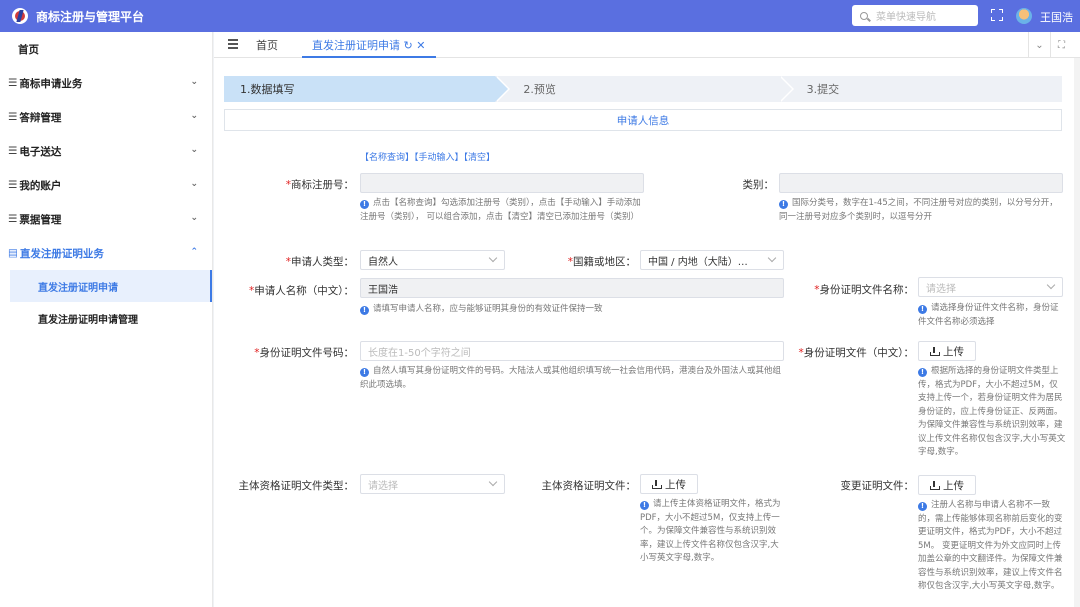 The image size is (1080, 607). Describe the element at coordinates (301, 291) in the screenshot. I see `applicant-name-label: *申请人名称（中文）：` at that location.